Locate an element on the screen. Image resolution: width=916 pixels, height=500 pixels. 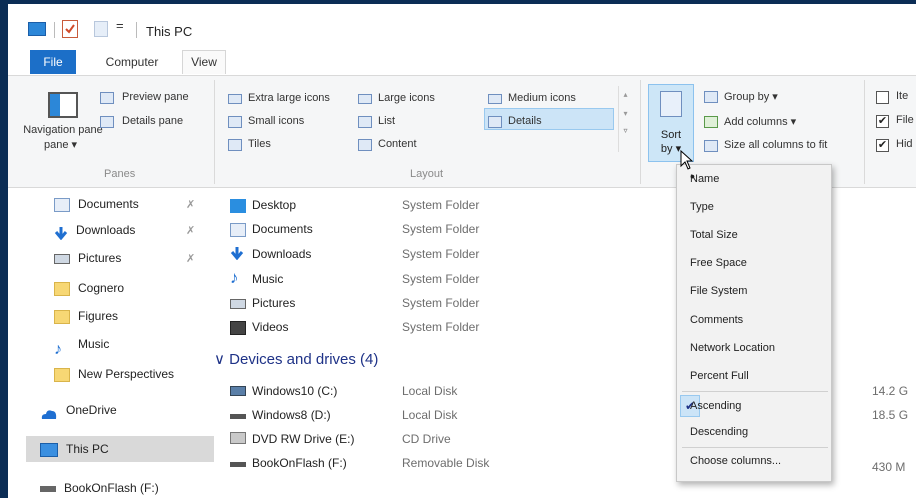
navigation-pane-icon is located at coordinates (63, 105).